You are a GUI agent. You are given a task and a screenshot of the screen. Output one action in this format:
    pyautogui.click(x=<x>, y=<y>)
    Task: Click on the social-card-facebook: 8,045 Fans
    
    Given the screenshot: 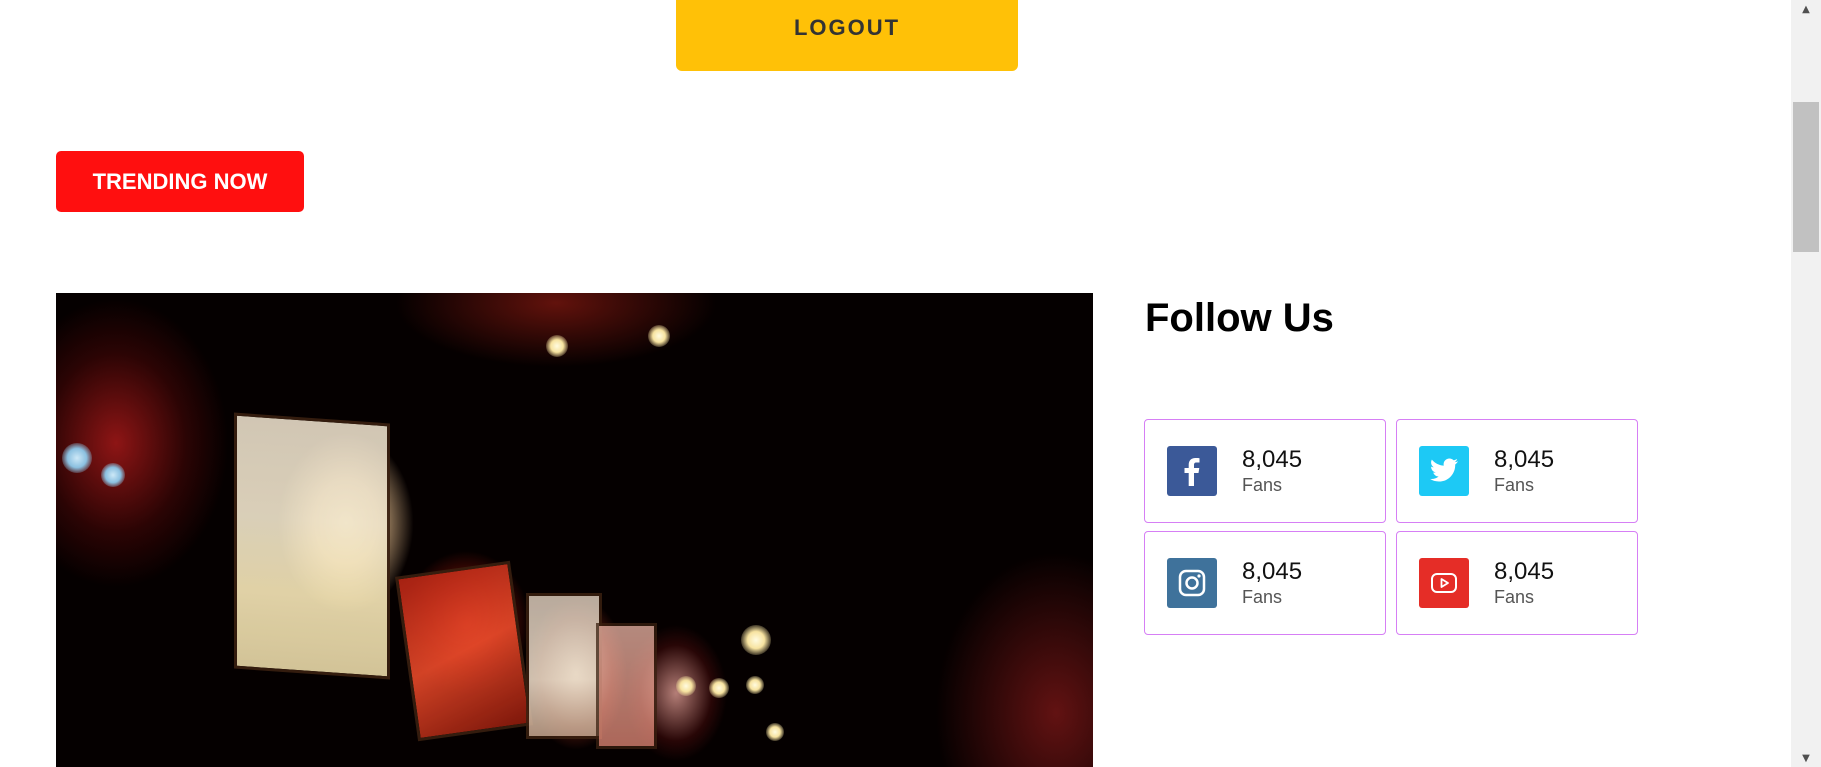 What is the action you would take?
    pyautogui.click(x=1265, y=471)
    